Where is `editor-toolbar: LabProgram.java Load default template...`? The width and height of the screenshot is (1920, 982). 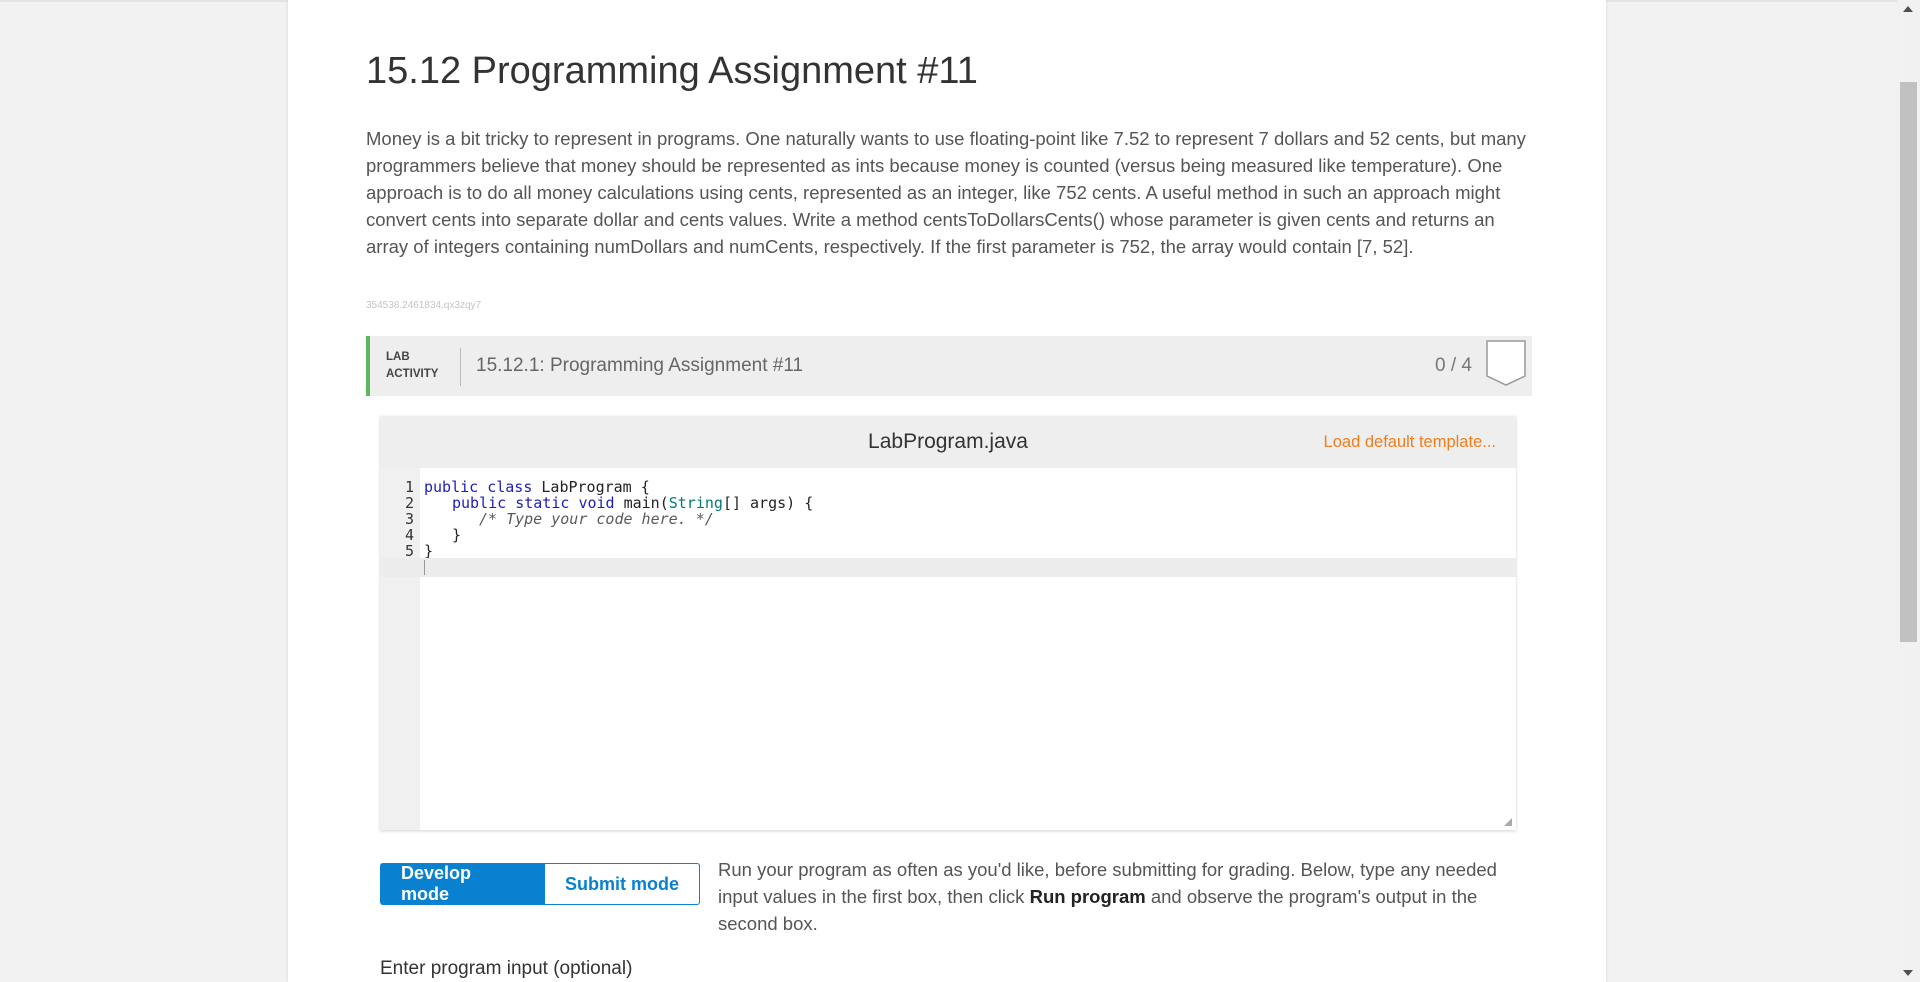 editor-toolbar: LabProgram.java Load default template... is located at coordinates (948, 442).